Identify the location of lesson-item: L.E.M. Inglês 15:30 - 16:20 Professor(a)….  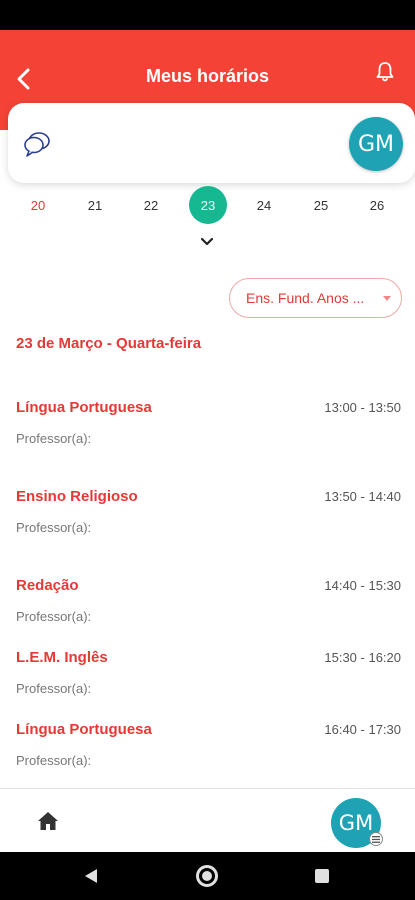
(207, 684).